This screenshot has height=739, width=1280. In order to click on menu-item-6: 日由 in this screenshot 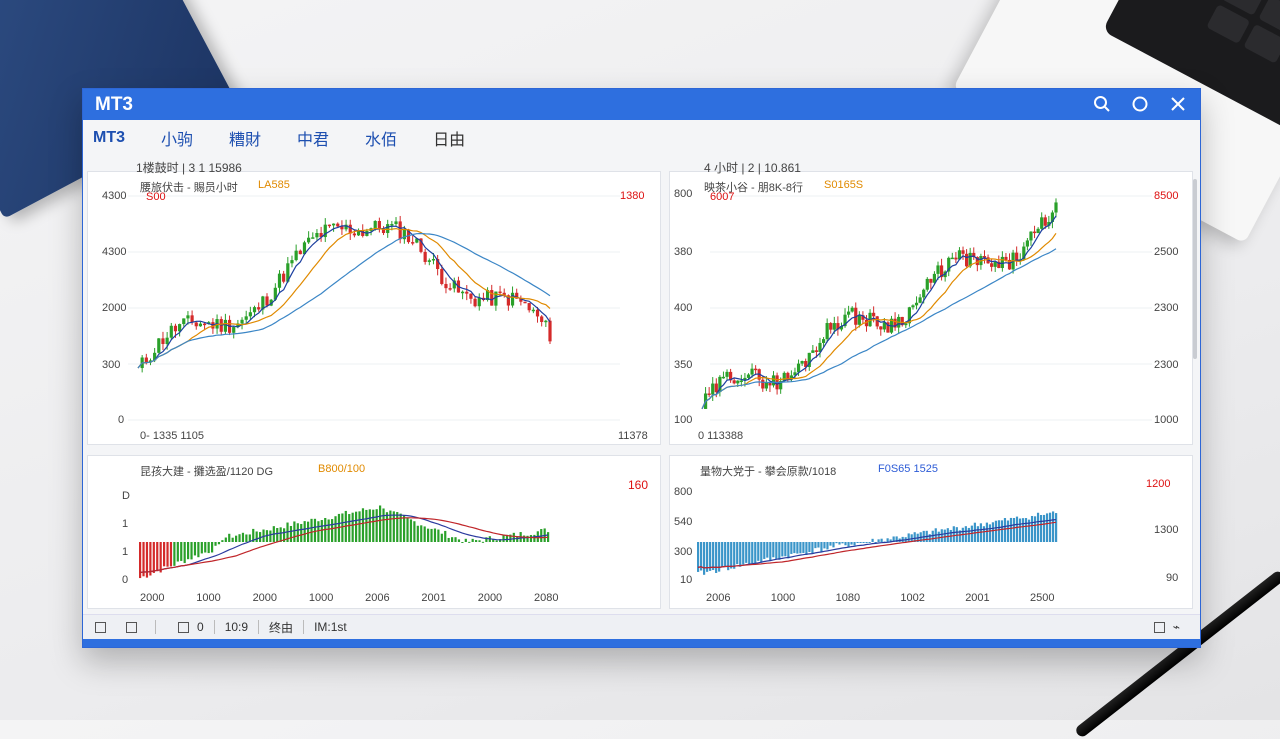, I will do `click(449, 138)`.